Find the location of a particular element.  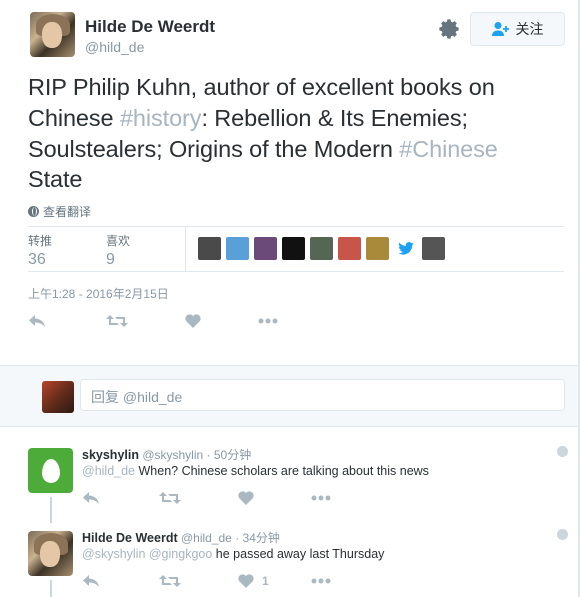

reply-box: 回复 @hild_de is located at coordinates (290, 396).